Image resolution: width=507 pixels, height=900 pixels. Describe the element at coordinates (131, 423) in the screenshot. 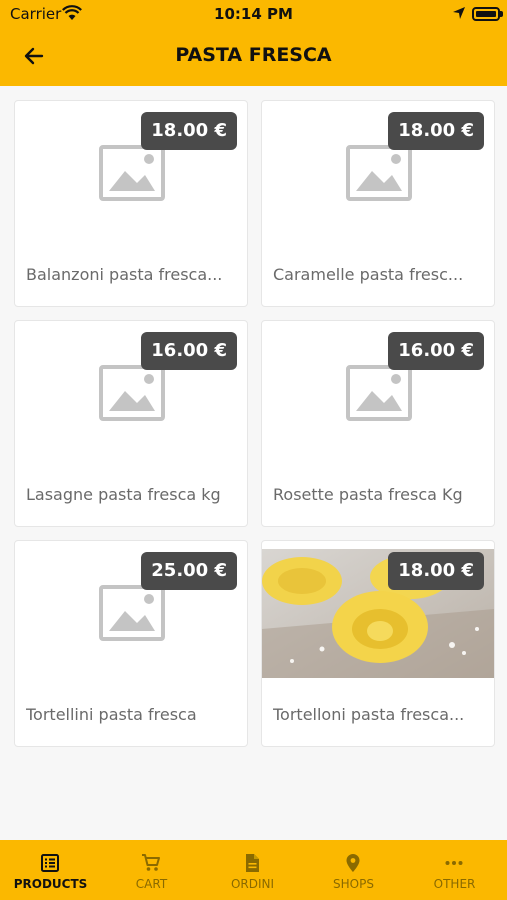

I see `product-card: 16.00 € Lasagne pasta fresca kg` at that location.